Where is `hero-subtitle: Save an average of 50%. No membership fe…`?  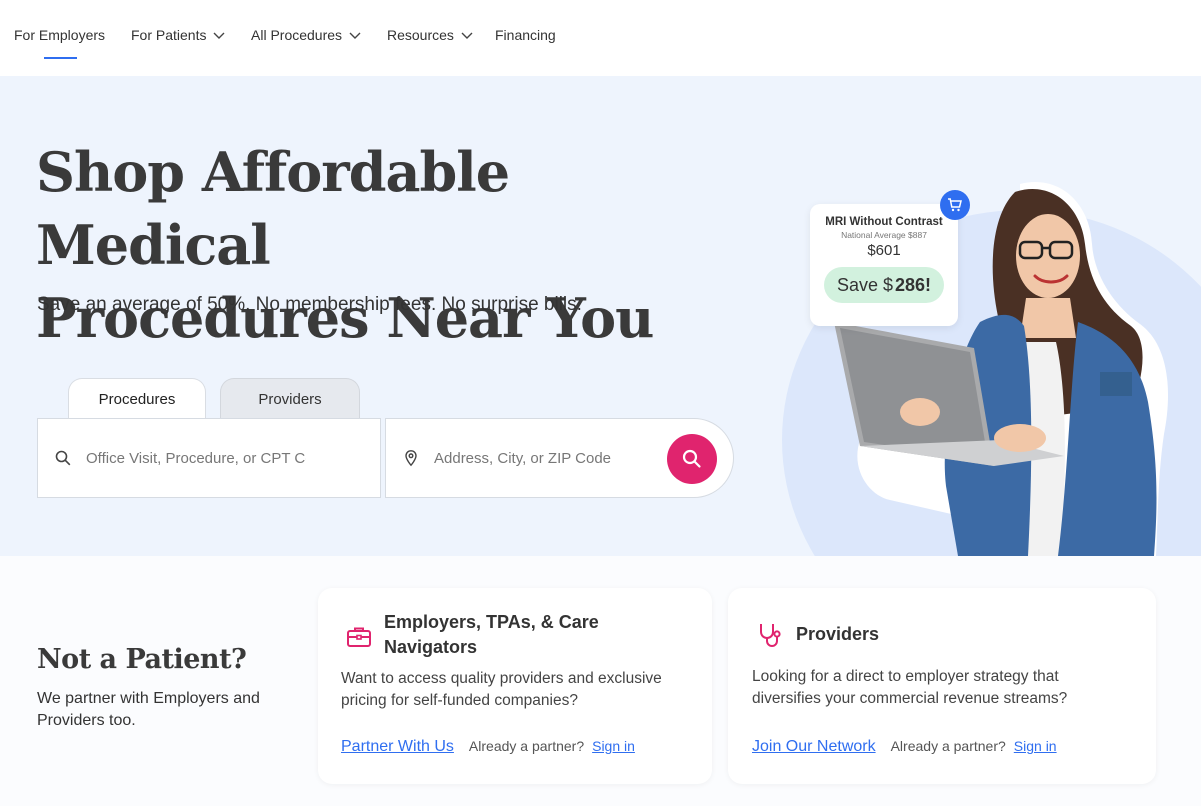 hero-subtitle: Save an average of 50%. No membership fe… is located at coordinates (309, 304).